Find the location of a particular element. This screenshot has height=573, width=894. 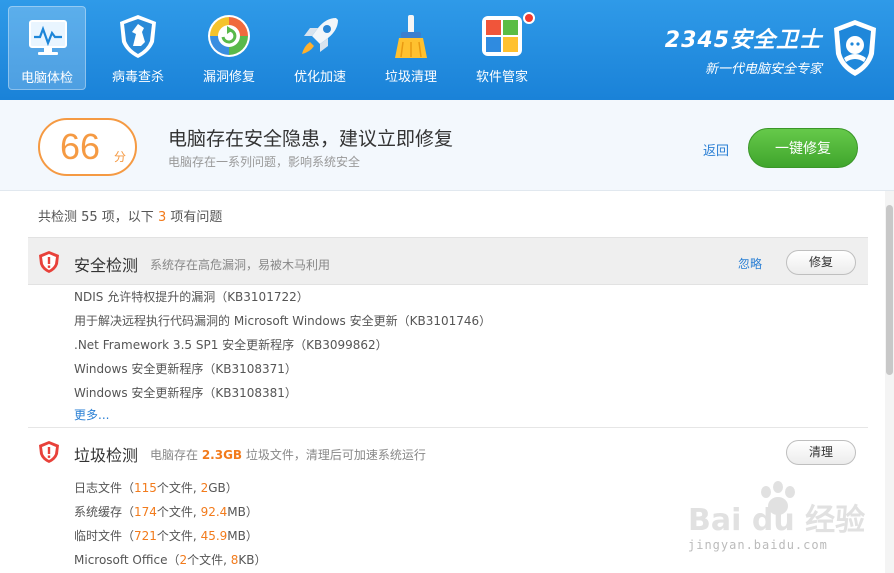

nav-label: 软件管家 is located at coordinates (501, 77).